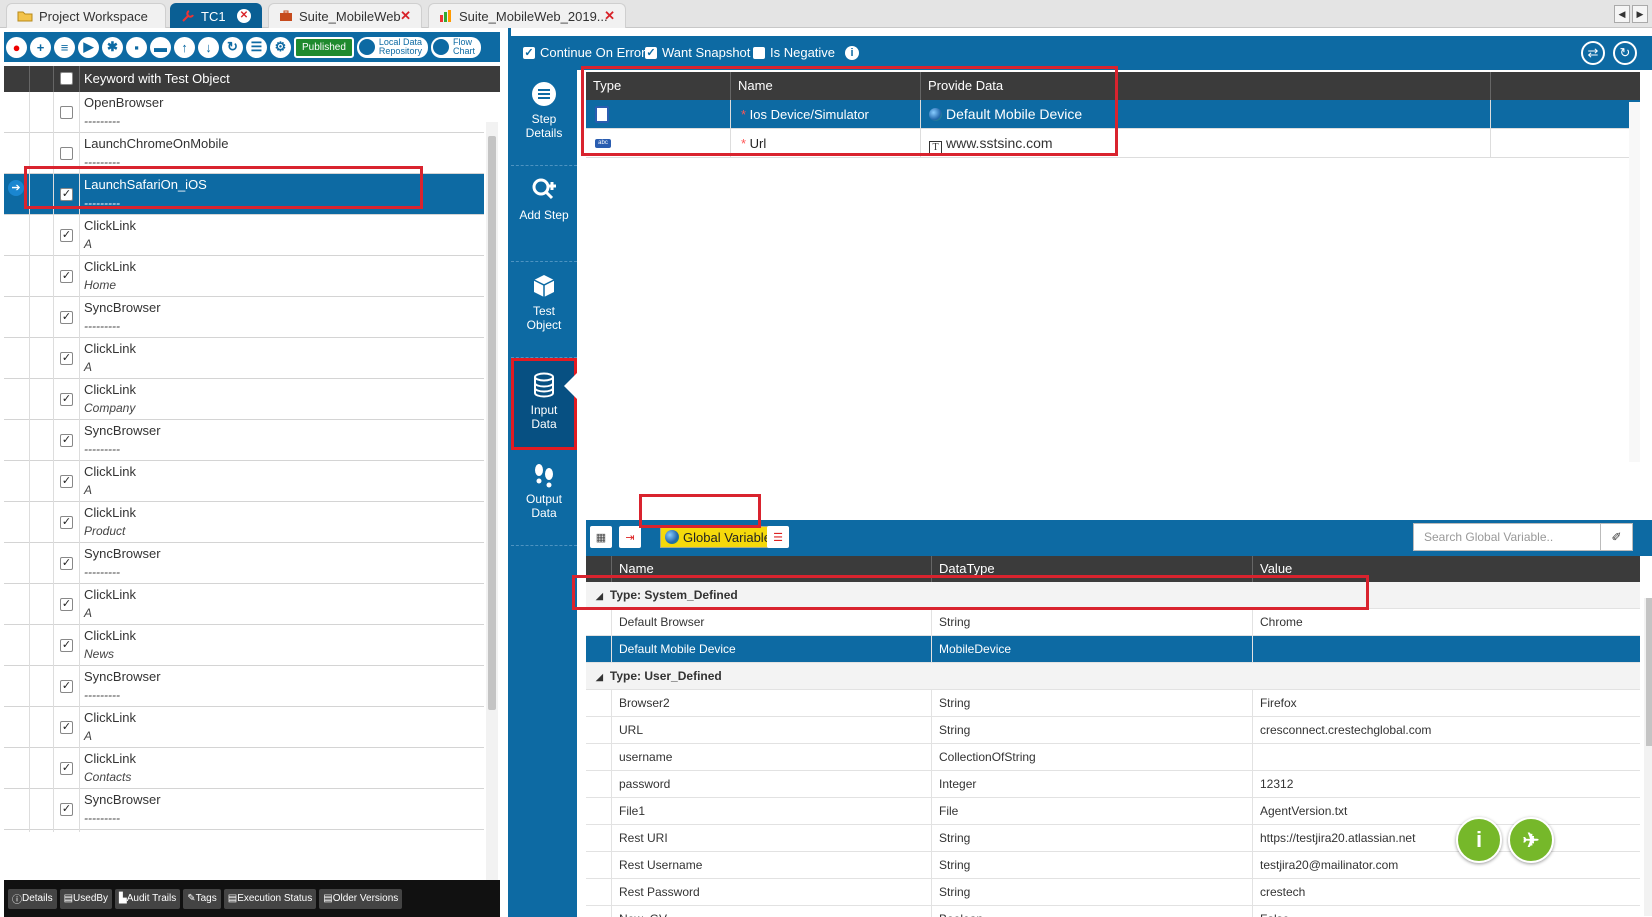 The height and width of the screenshot is (917, 1652). I want to click on test-object-button: Test Object, so click(544, 310).